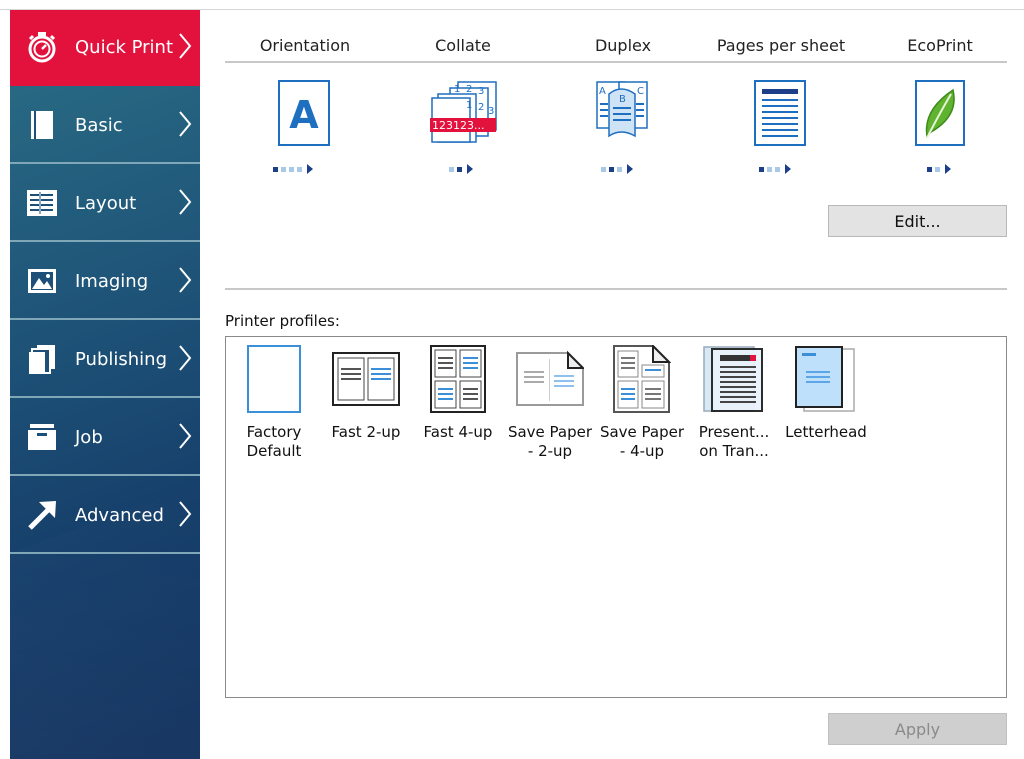 This screenshot has height=759, width=1024. I want to click on sidebar-item-label: Publishing, so click(121, 359).